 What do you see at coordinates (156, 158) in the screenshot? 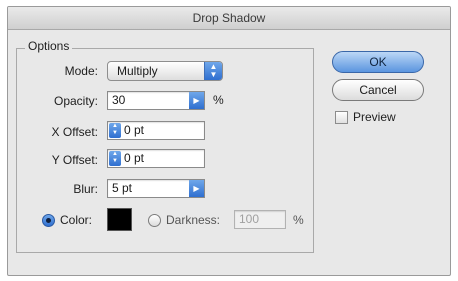
I see `y-offset-field: ▲ ▼ 0 pt` at bounding box center [156, 158].